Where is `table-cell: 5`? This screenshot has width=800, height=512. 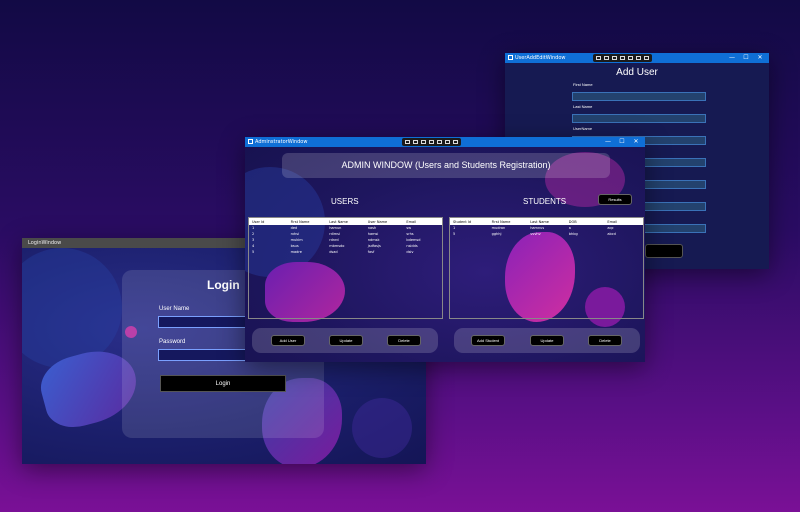
table-cell: 5 is located at coordinates (454, 234).